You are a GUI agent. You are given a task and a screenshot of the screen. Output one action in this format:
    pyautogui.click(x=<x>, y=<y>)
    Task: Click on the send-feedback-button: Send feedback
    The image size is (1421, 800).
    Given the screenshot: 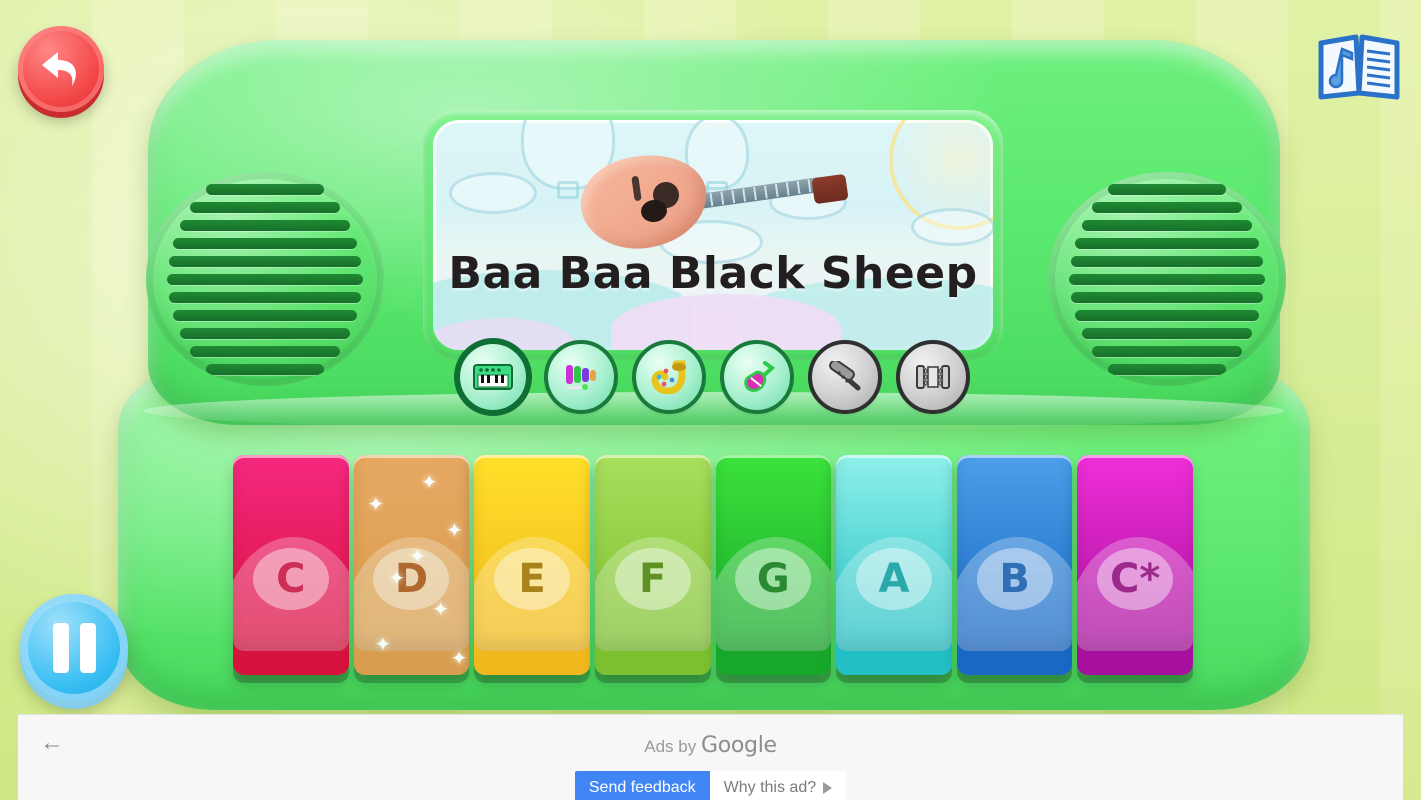 What is the action you would take?
    pyautogui.click(x=642, y=785)
    